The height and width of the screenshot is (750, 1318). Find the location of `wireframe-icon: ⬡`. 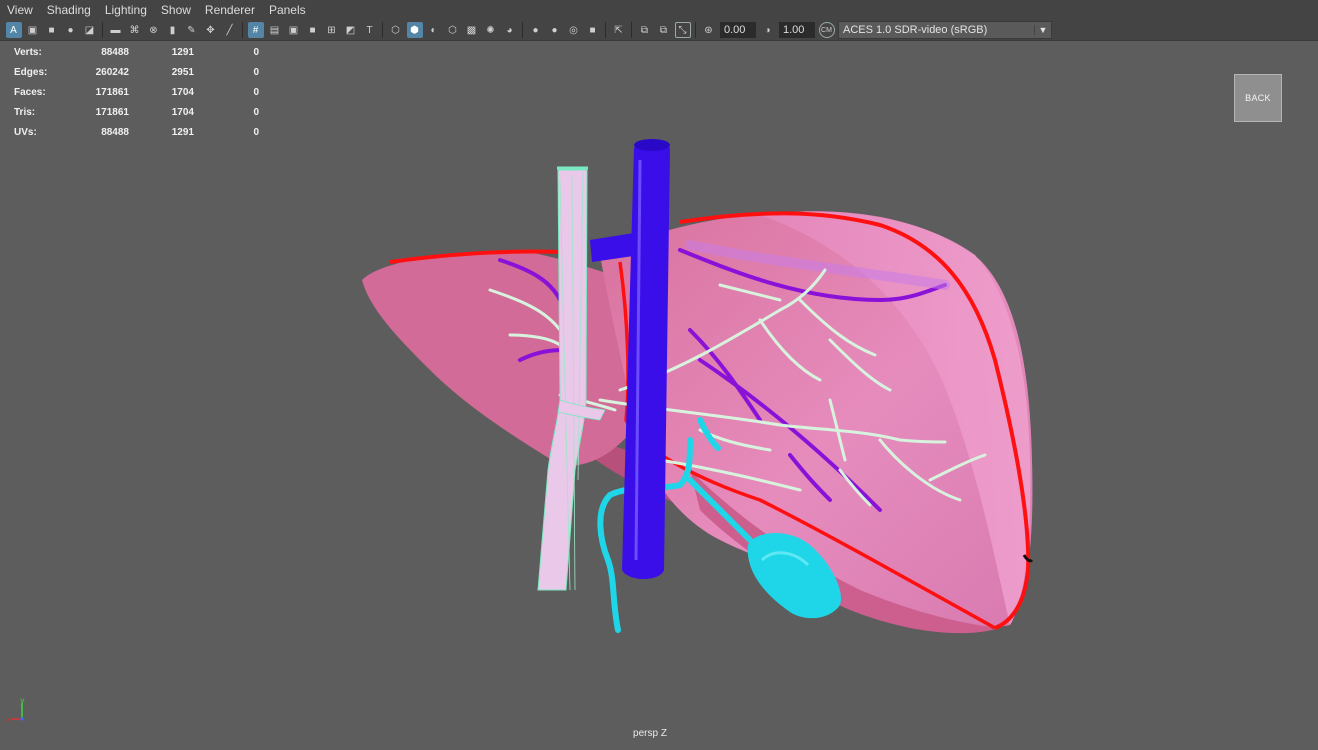

wireframe-icon: ⬡ is located at coordinates (396, 30).